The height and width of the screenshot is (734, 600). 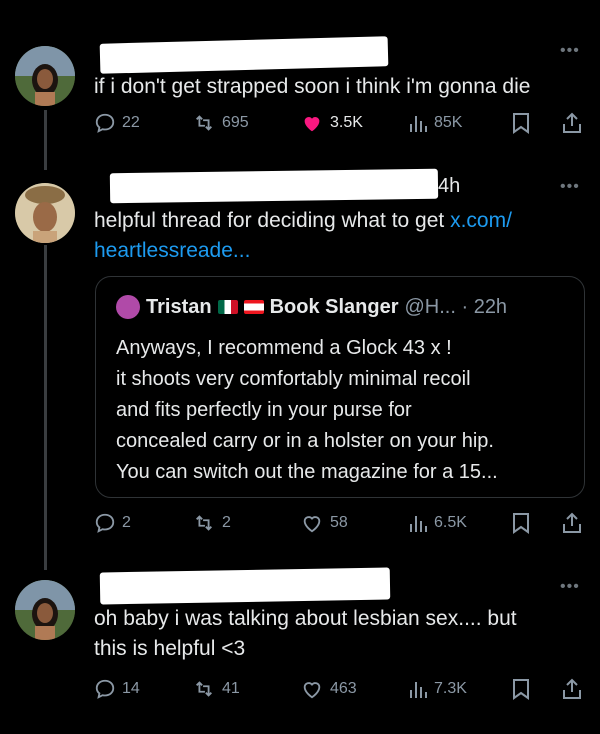 I want to click on views-count: 7.3K, so click(x=450, y=688).